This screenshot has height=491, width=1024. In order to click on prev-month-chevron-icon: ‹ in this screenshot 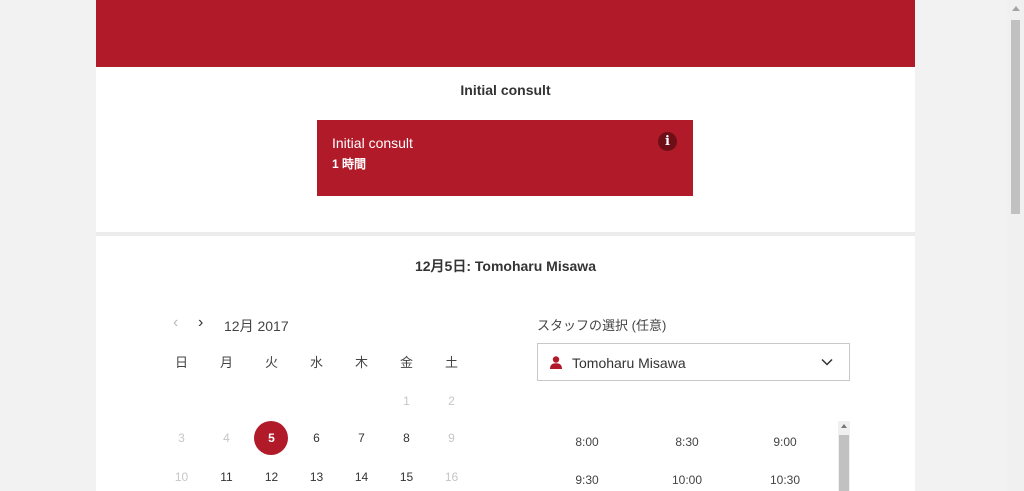, I will do `click(175, 323)`.